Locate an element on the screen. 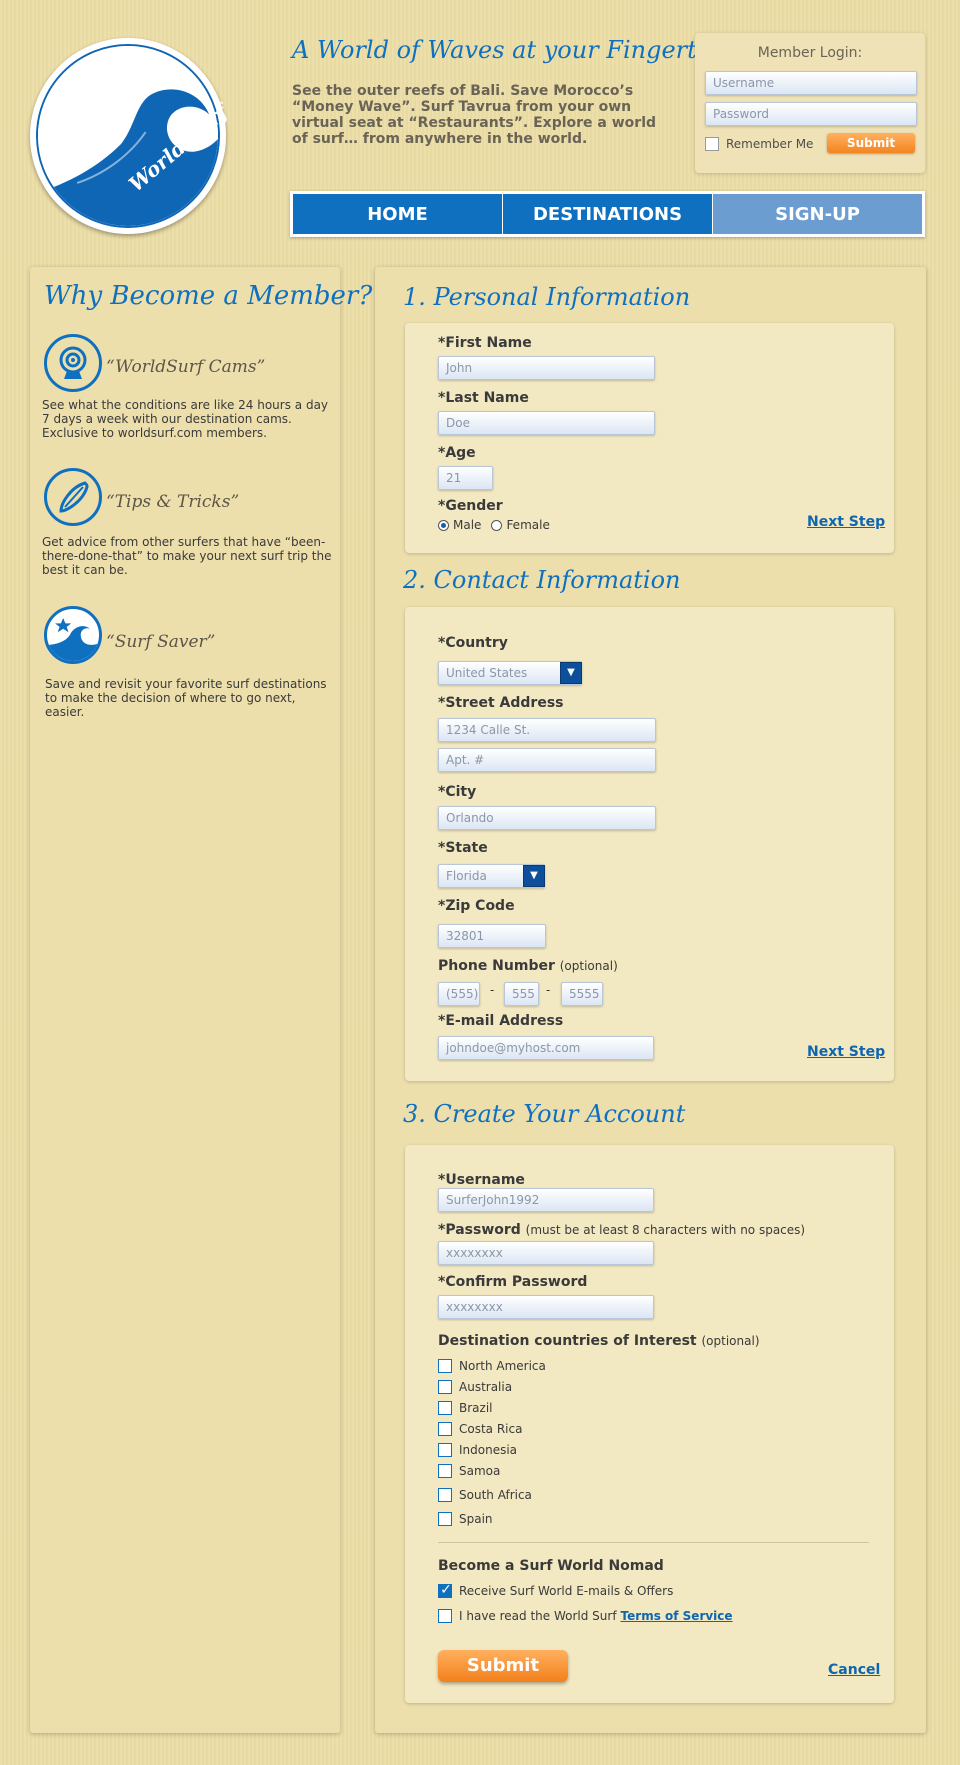  webcam-icon is located at coordinates (73, 363).